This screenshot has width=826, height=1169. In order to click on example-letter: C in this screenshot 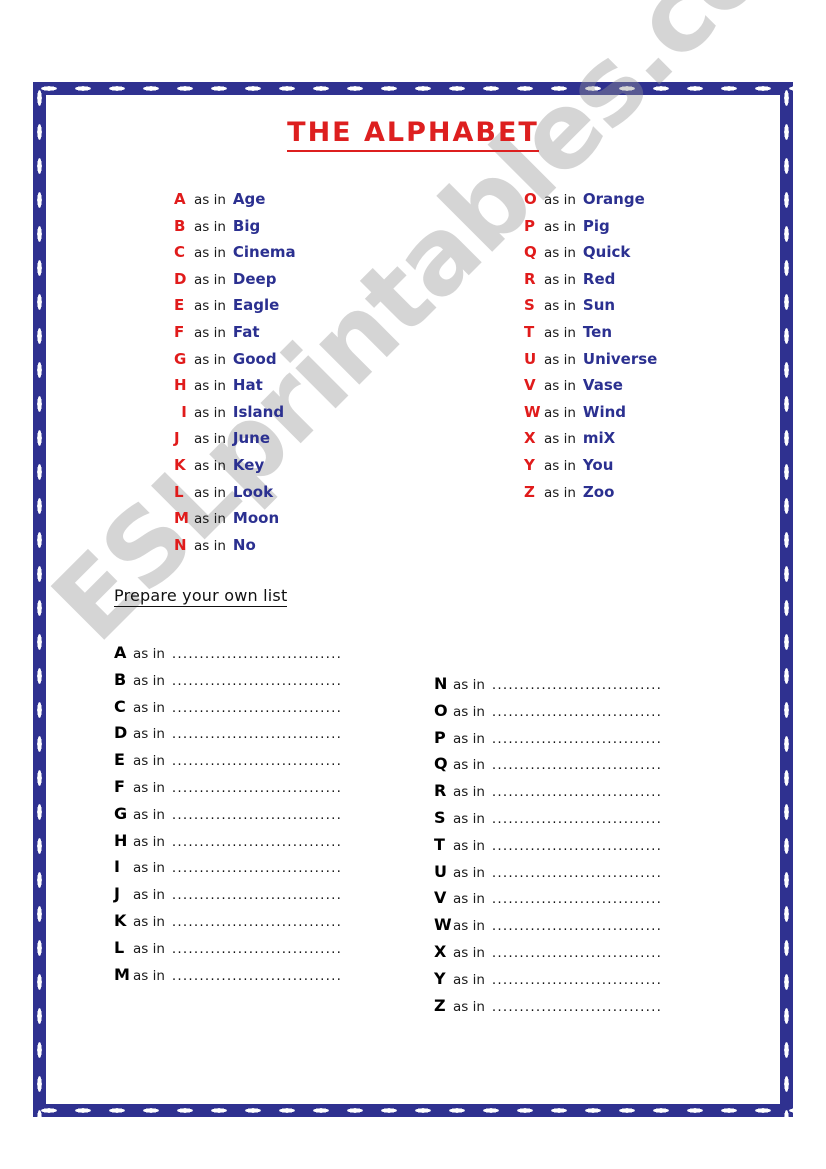, I will do `click(180, 252)`.